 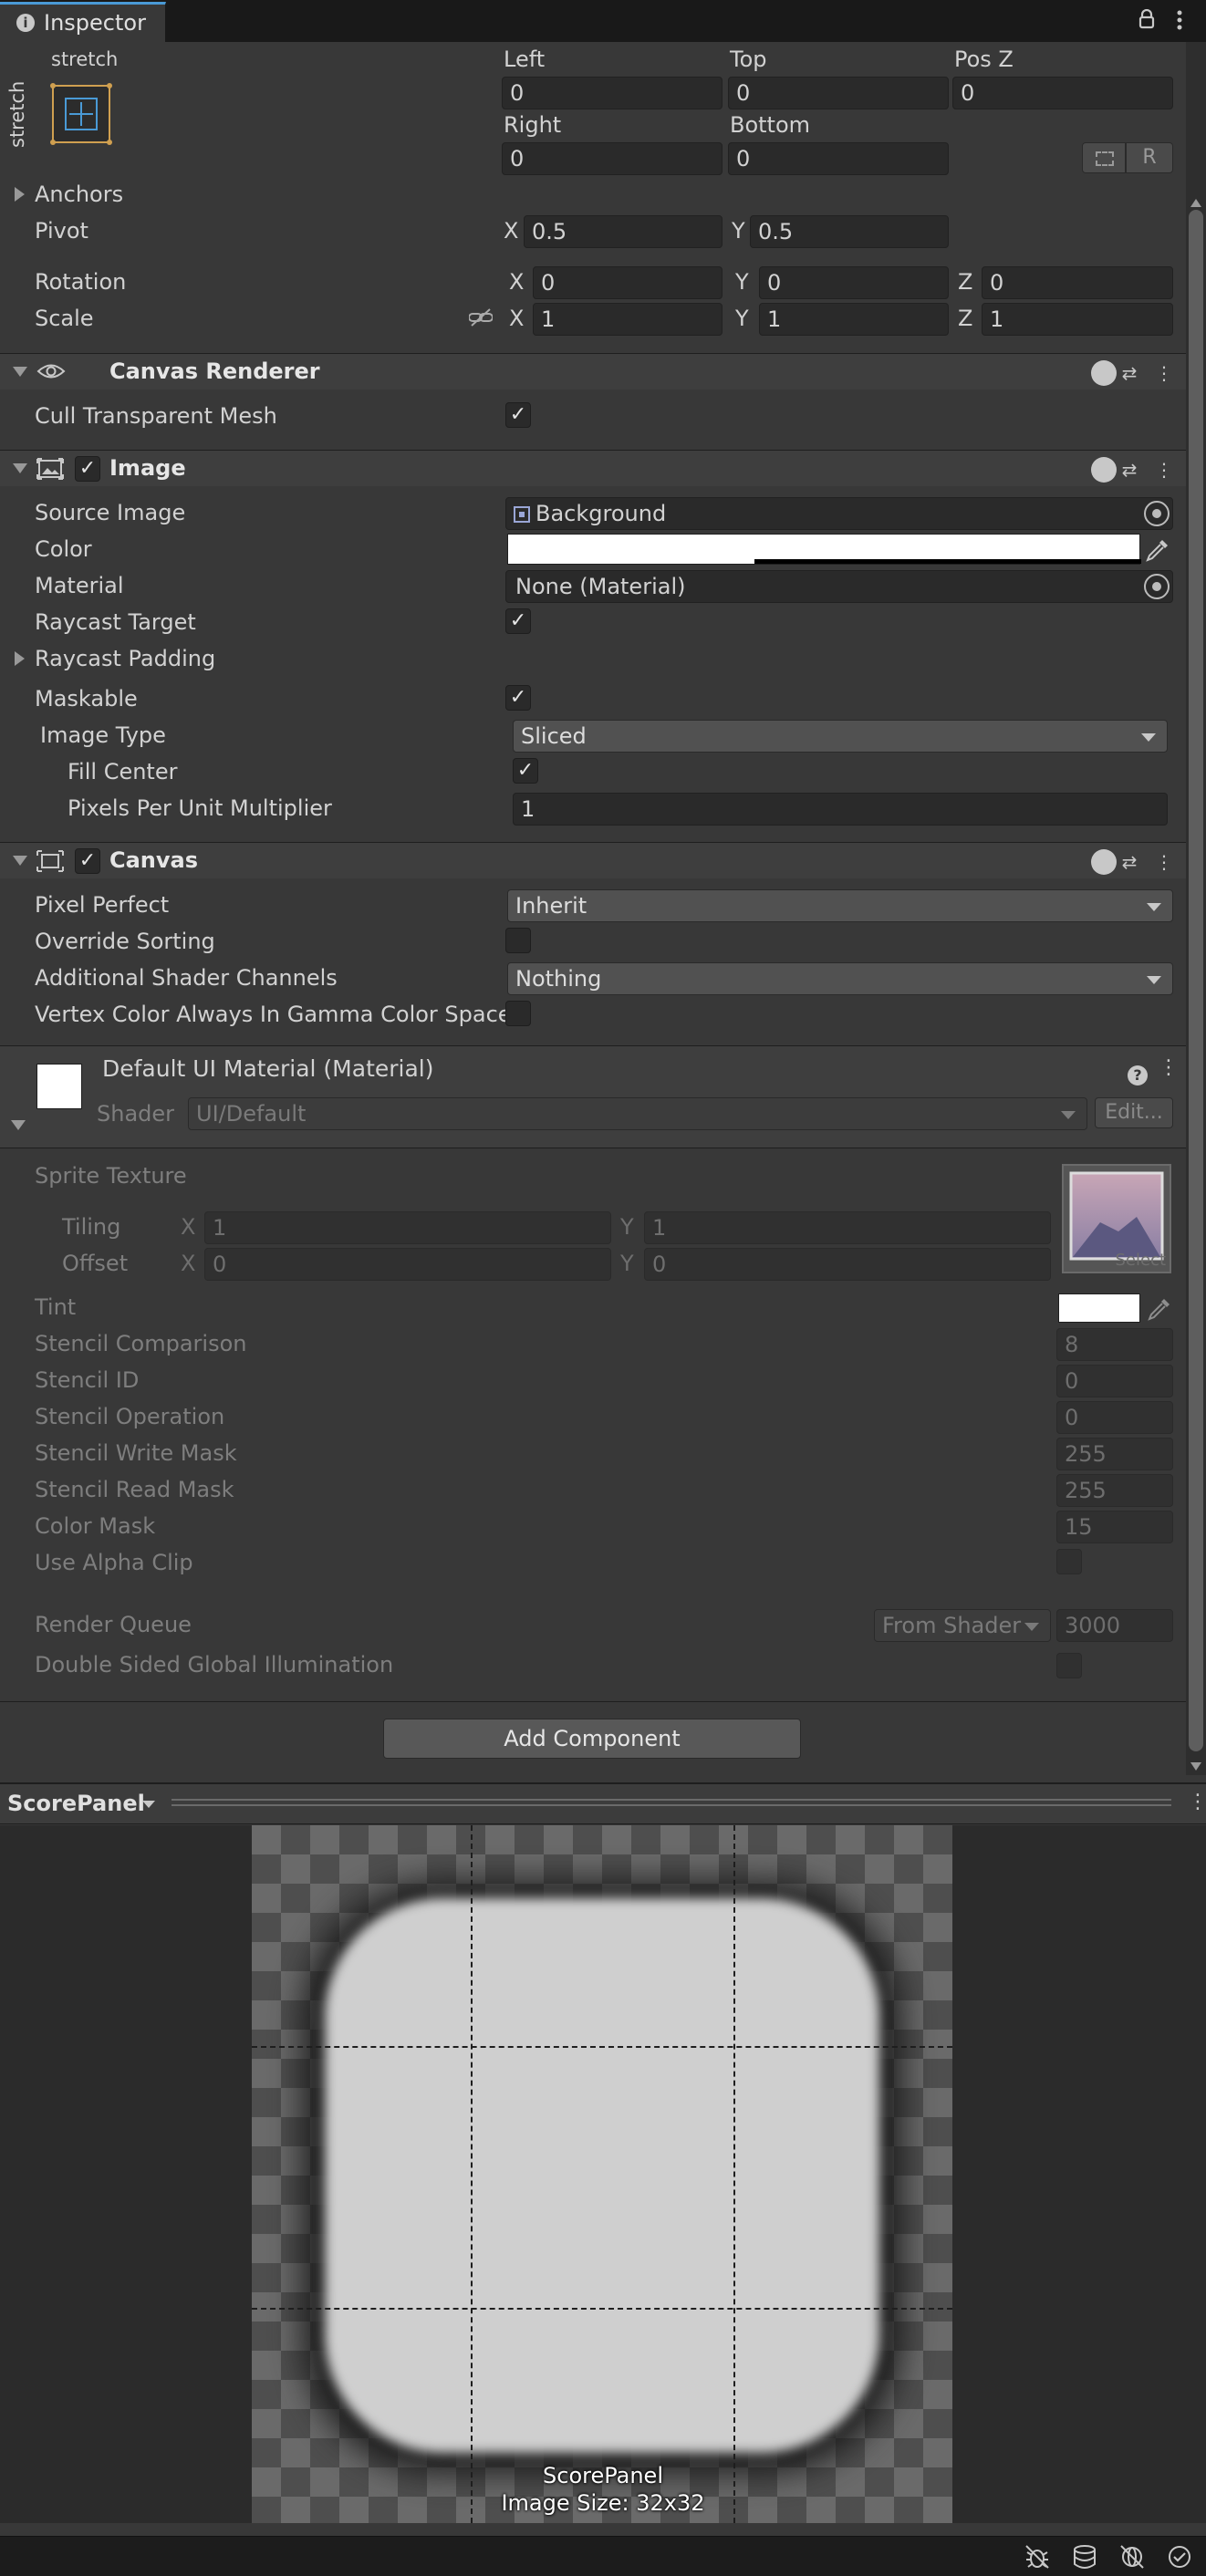 I want to click on shader-channels-label: Additional Shader Channels, so click(x=186, y=978).